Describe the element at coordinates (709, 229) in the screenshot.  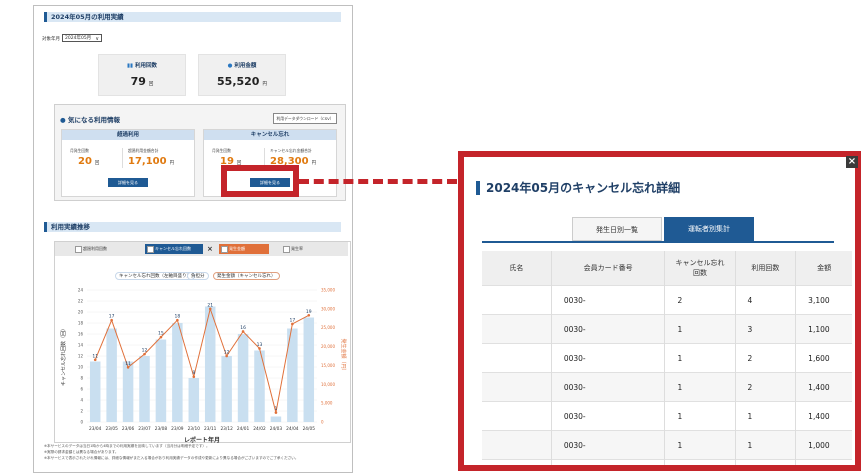
I see `tab-by-driver: 運転者別集計` at that location.